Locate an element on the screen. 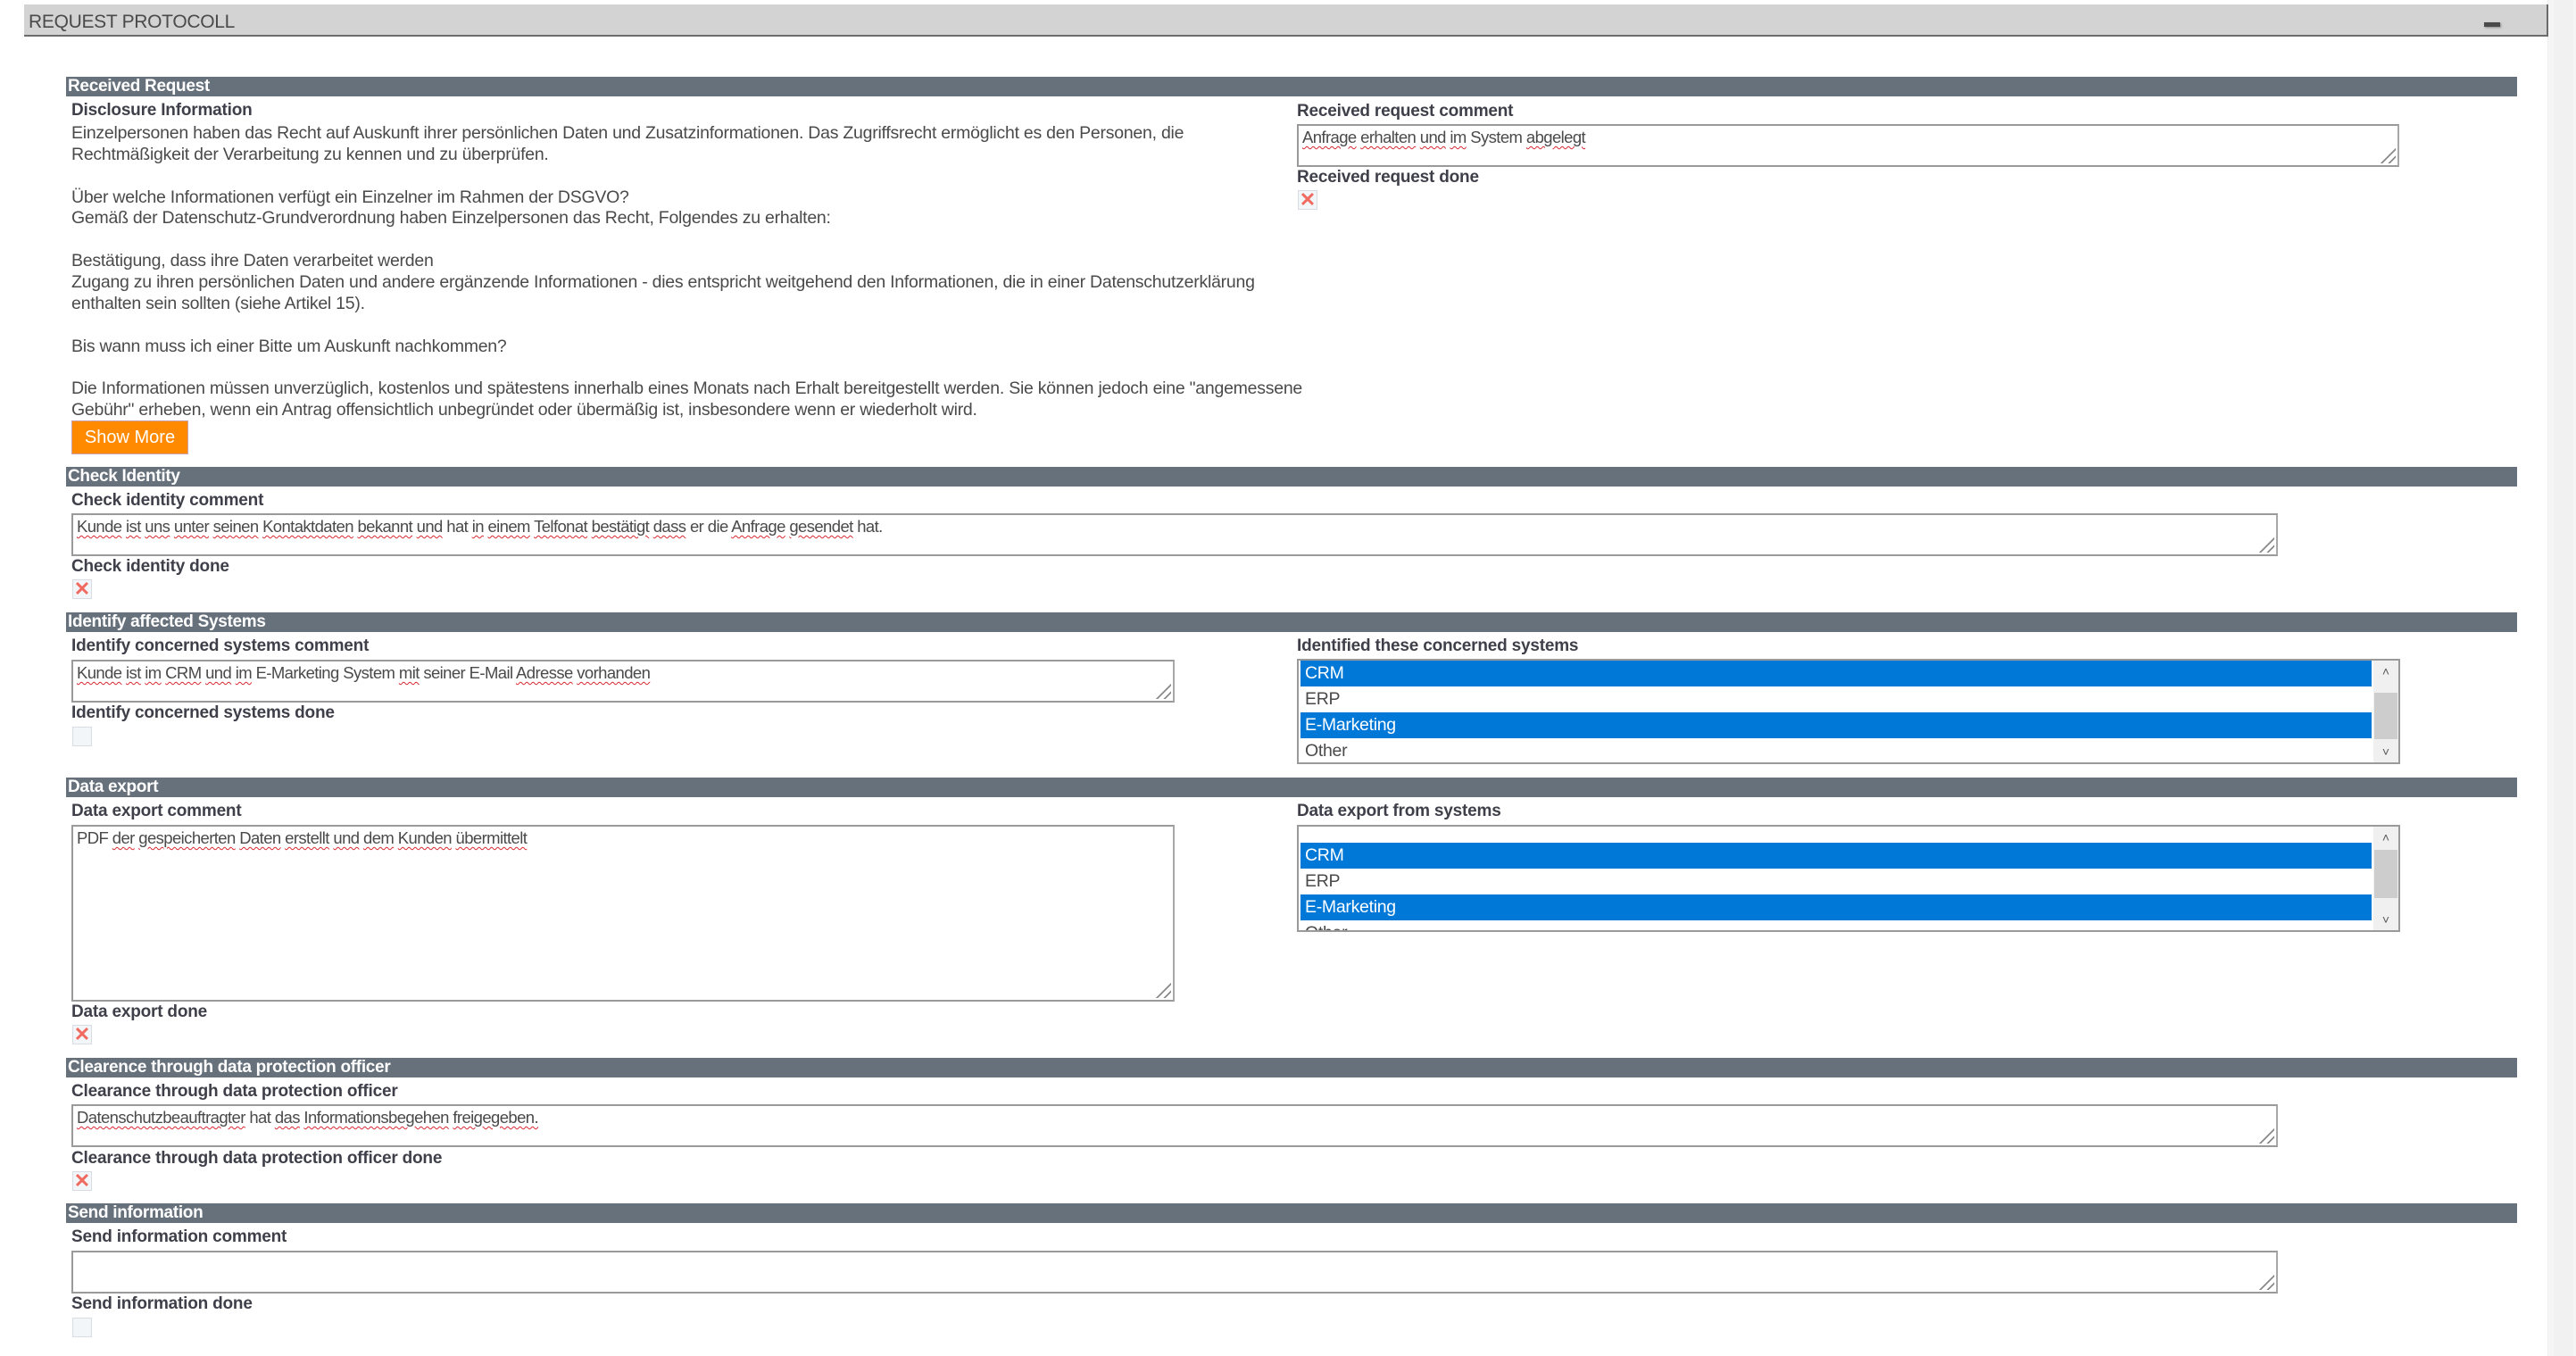 The image size is (2576, 1356). check-identity-comment-label: Check identity comment is located at coordinates (167, 500).